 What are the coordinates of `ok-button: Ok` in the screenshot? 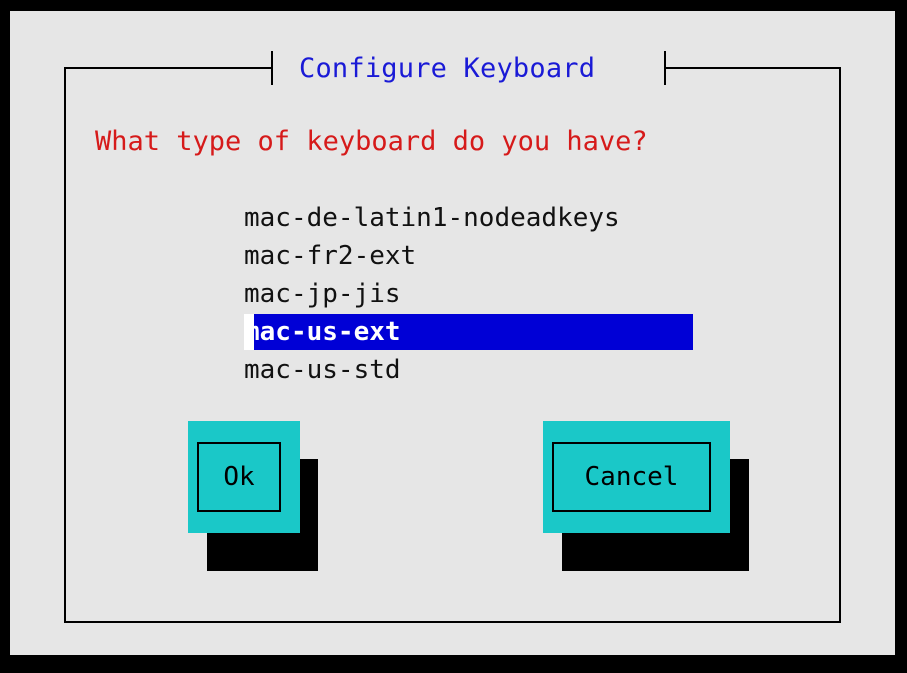 It's located at (244, 477).